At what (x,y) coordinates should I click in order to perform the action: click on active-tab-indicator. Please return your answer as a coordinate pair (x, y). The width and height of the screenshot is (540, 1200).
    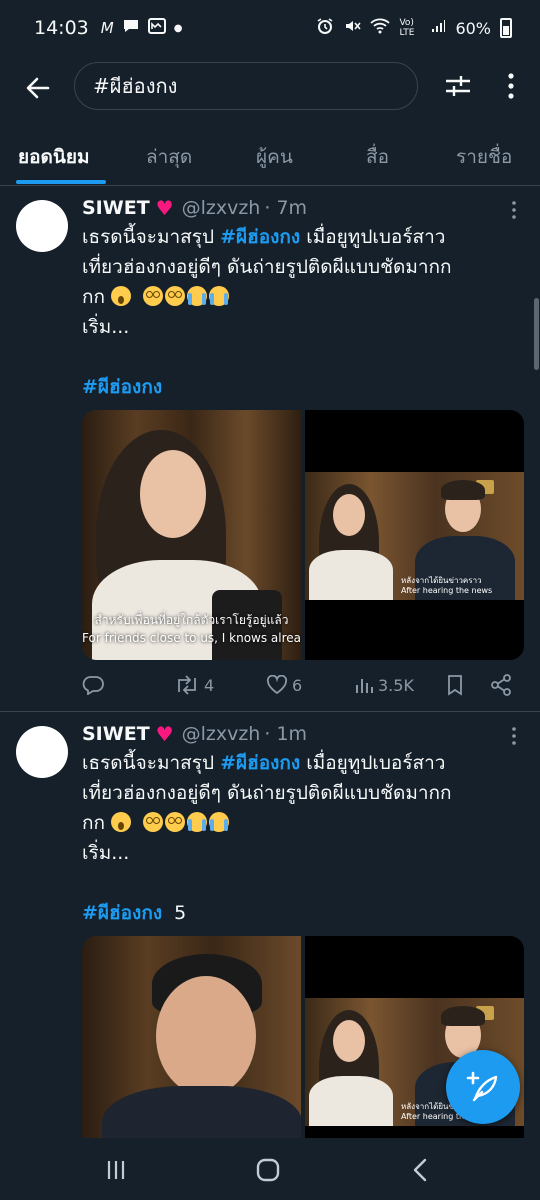
    Looking at the image, I should click on (61, 182).